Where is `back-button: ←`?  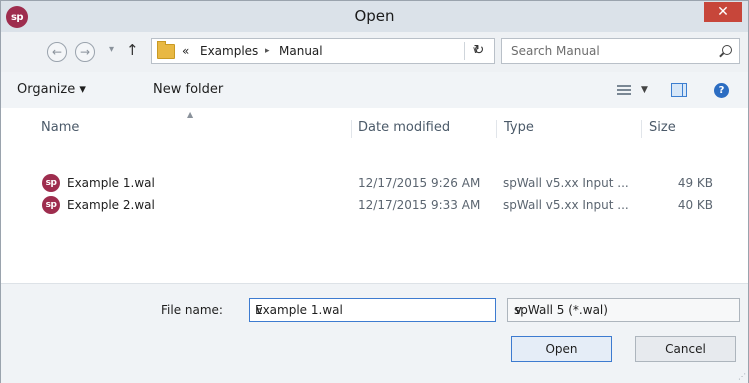 back-button: ← is located at coordinates (57, 52).